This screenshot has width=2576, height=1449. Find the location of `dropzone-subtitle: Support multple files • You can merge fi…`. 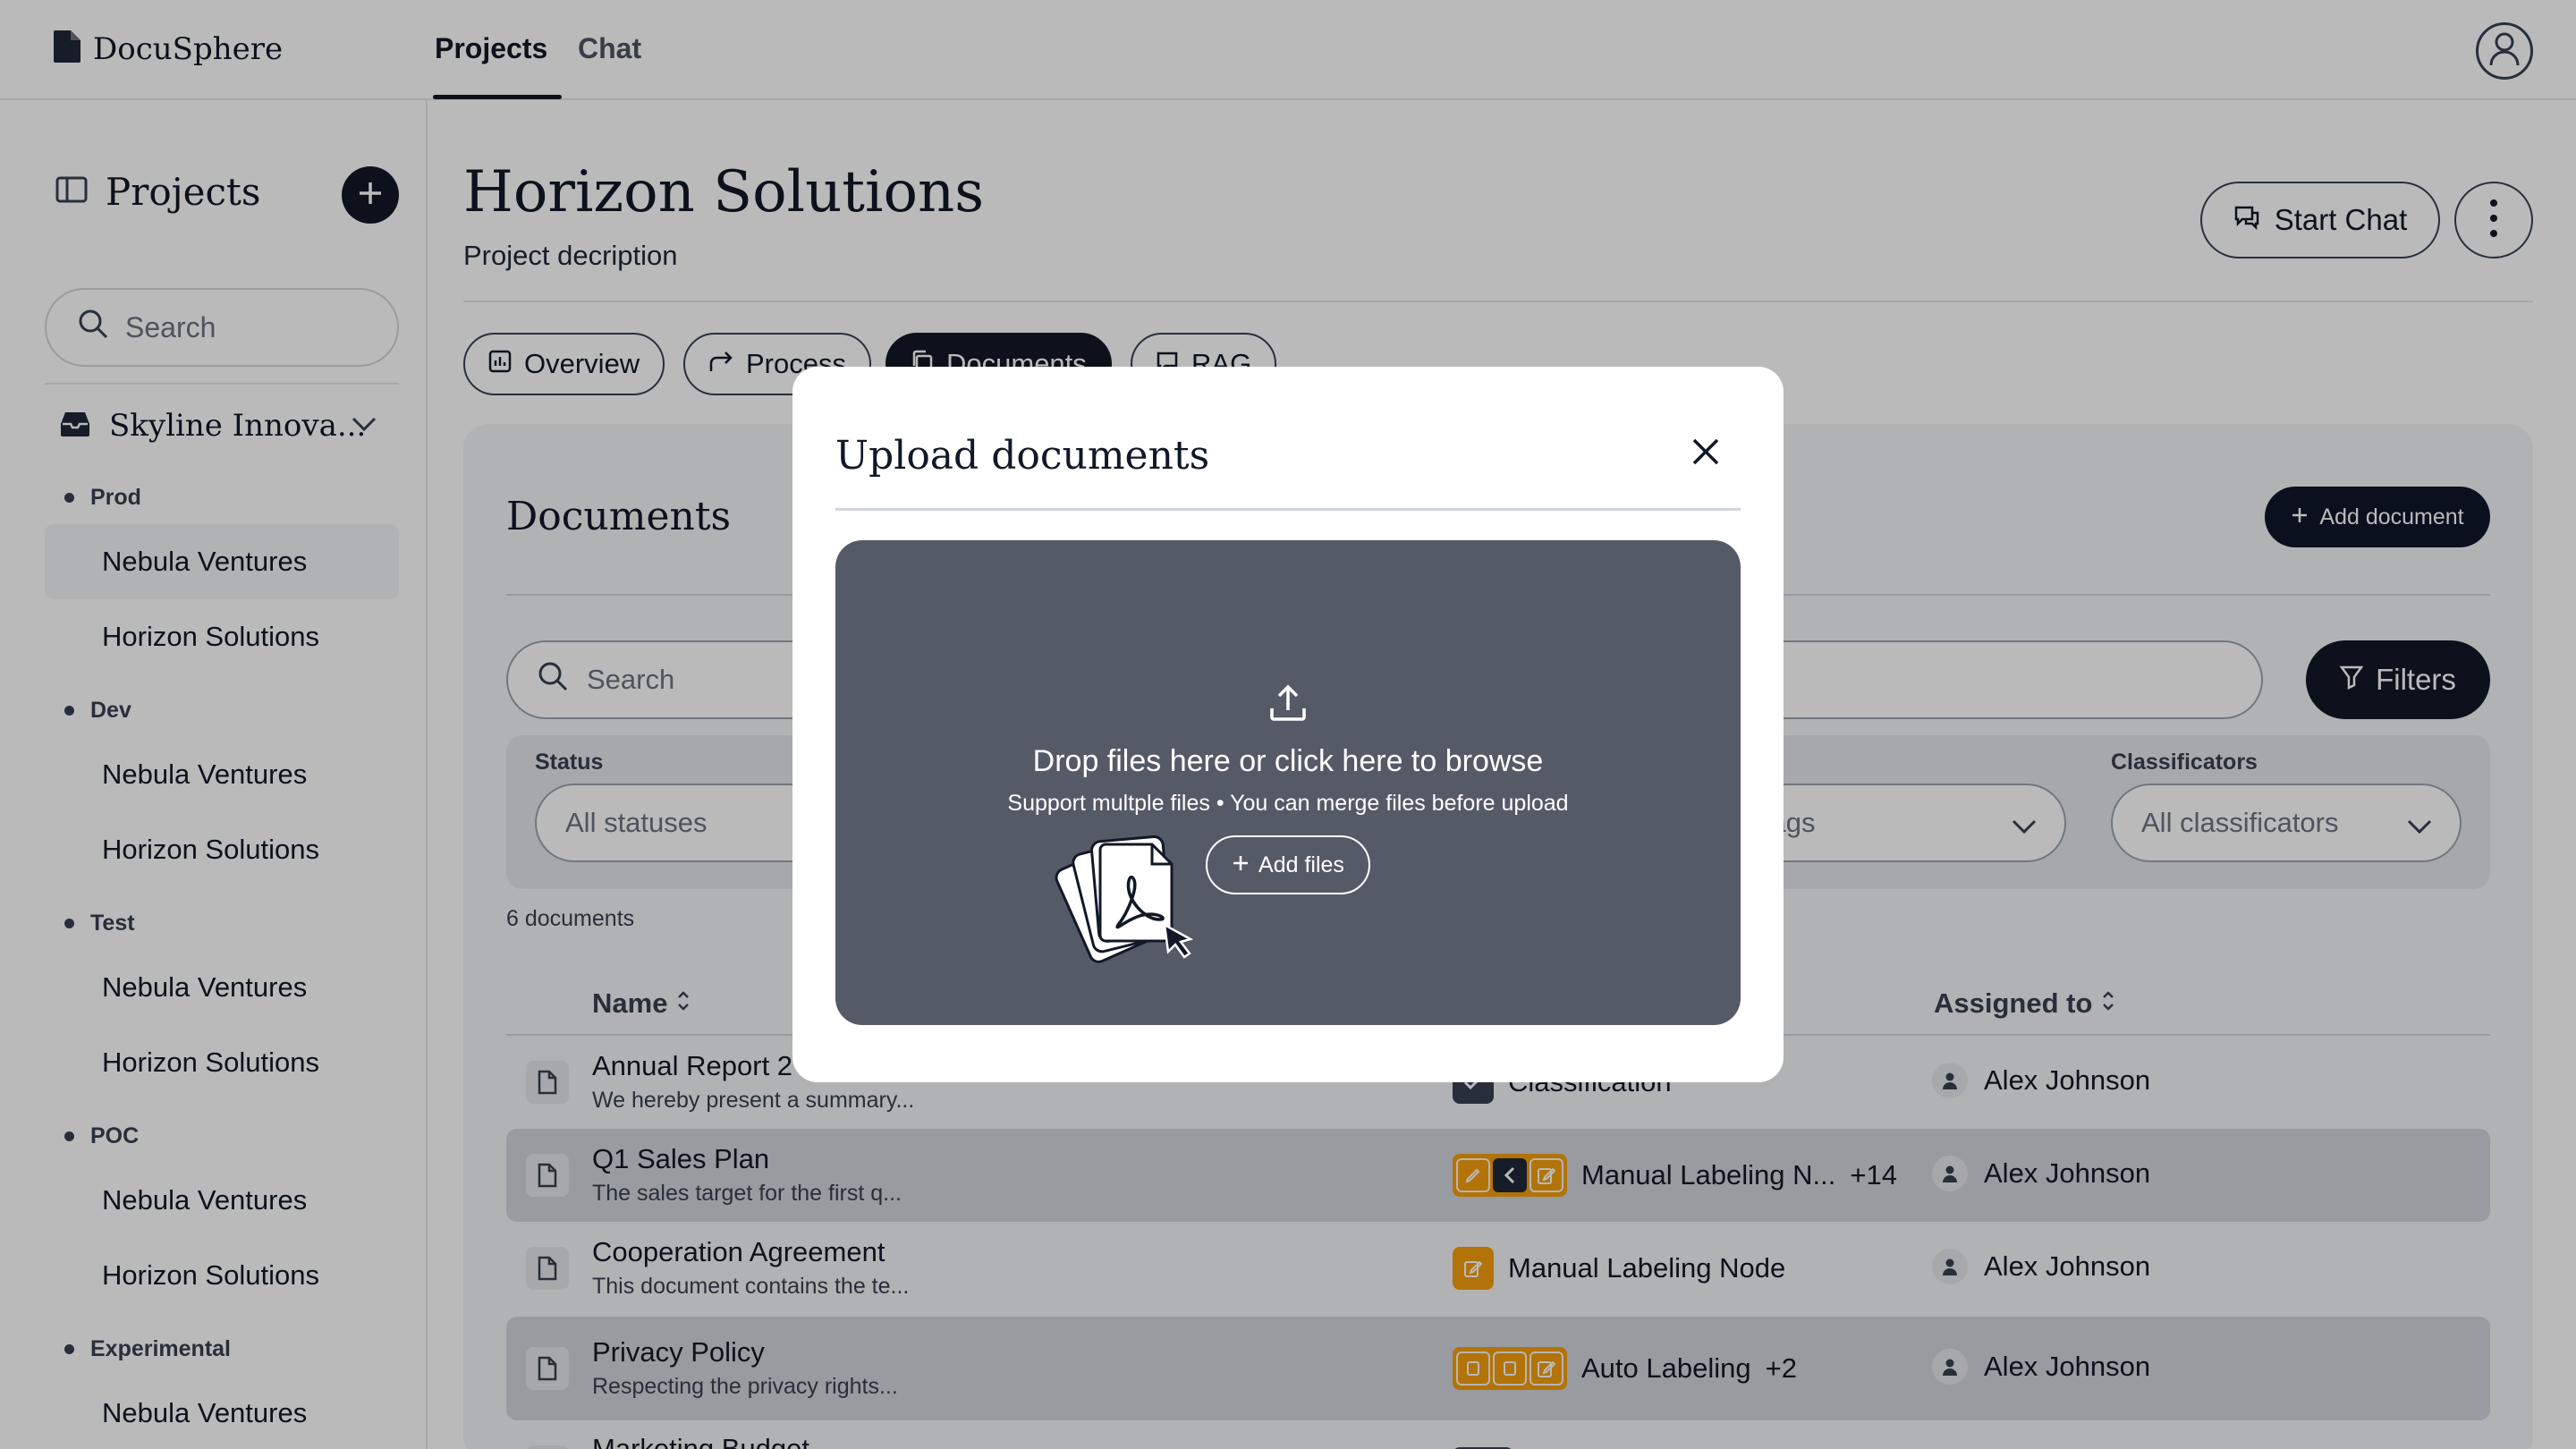

dropzone-subtitle: Support multple files • You can merge fi… is located at coordinates (1288, 803).